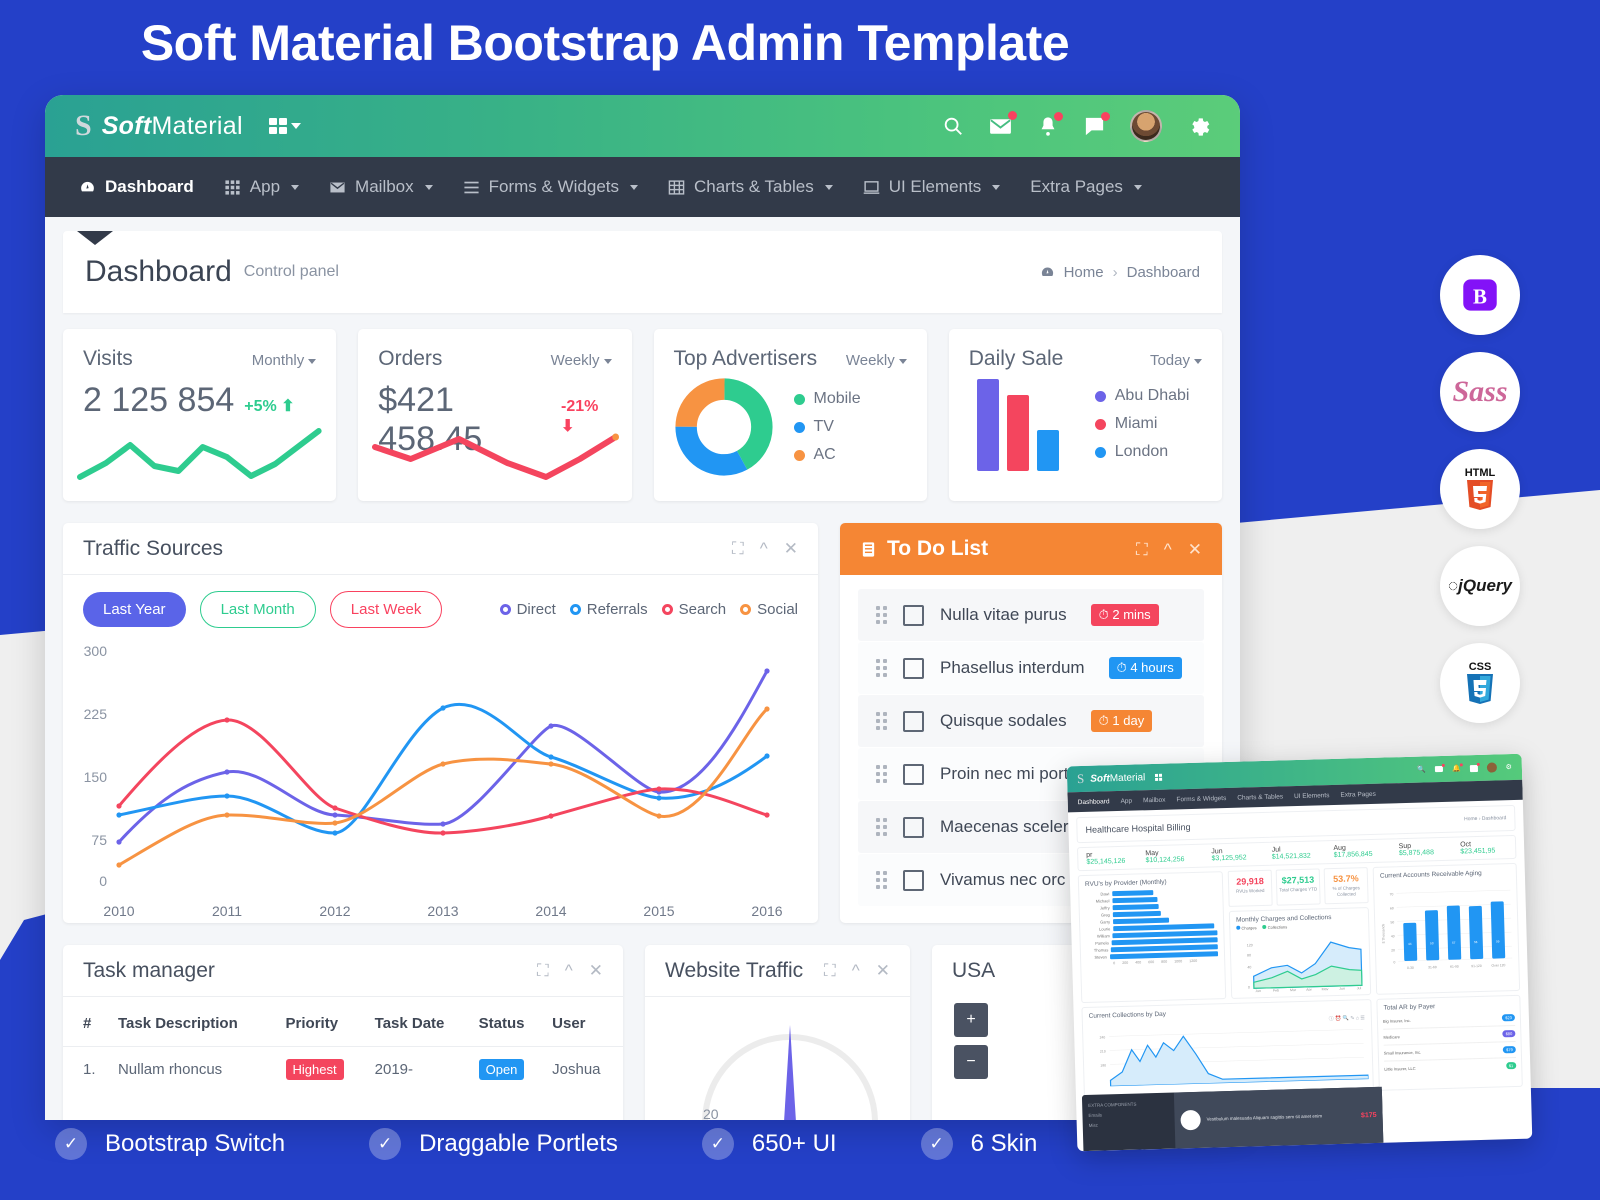  Describe the element at coordinates (149, 970) in the screenshot. I see `portlet-title: Task manager` at that location.